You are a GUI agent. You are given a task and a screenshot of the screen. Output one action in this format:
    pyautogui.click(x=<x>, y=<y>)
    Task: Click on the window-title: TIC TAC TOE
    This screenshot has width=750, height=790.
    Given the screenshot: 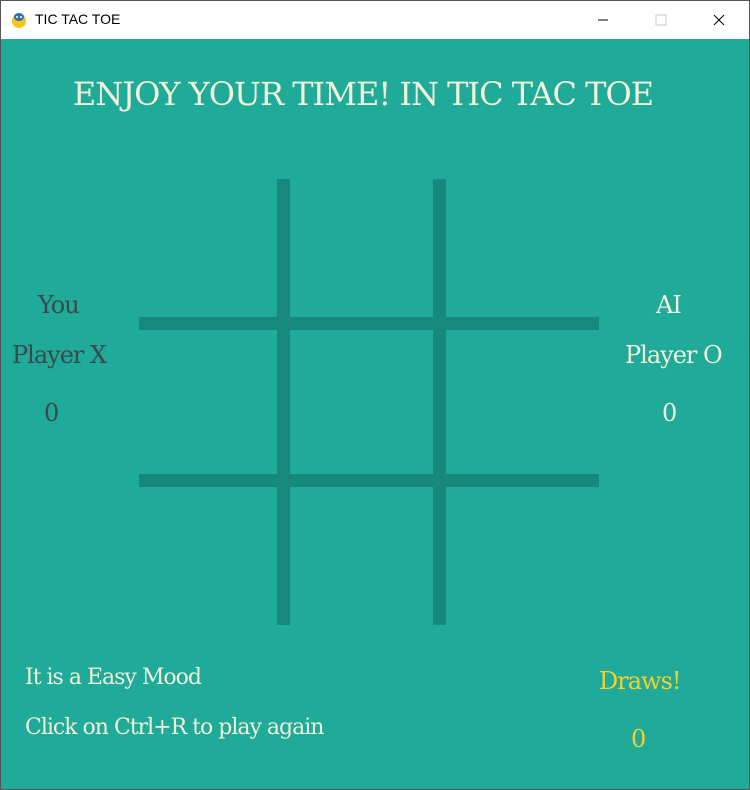 What is the action you would take?
    pyautogui.click(x=78, y=19)
    